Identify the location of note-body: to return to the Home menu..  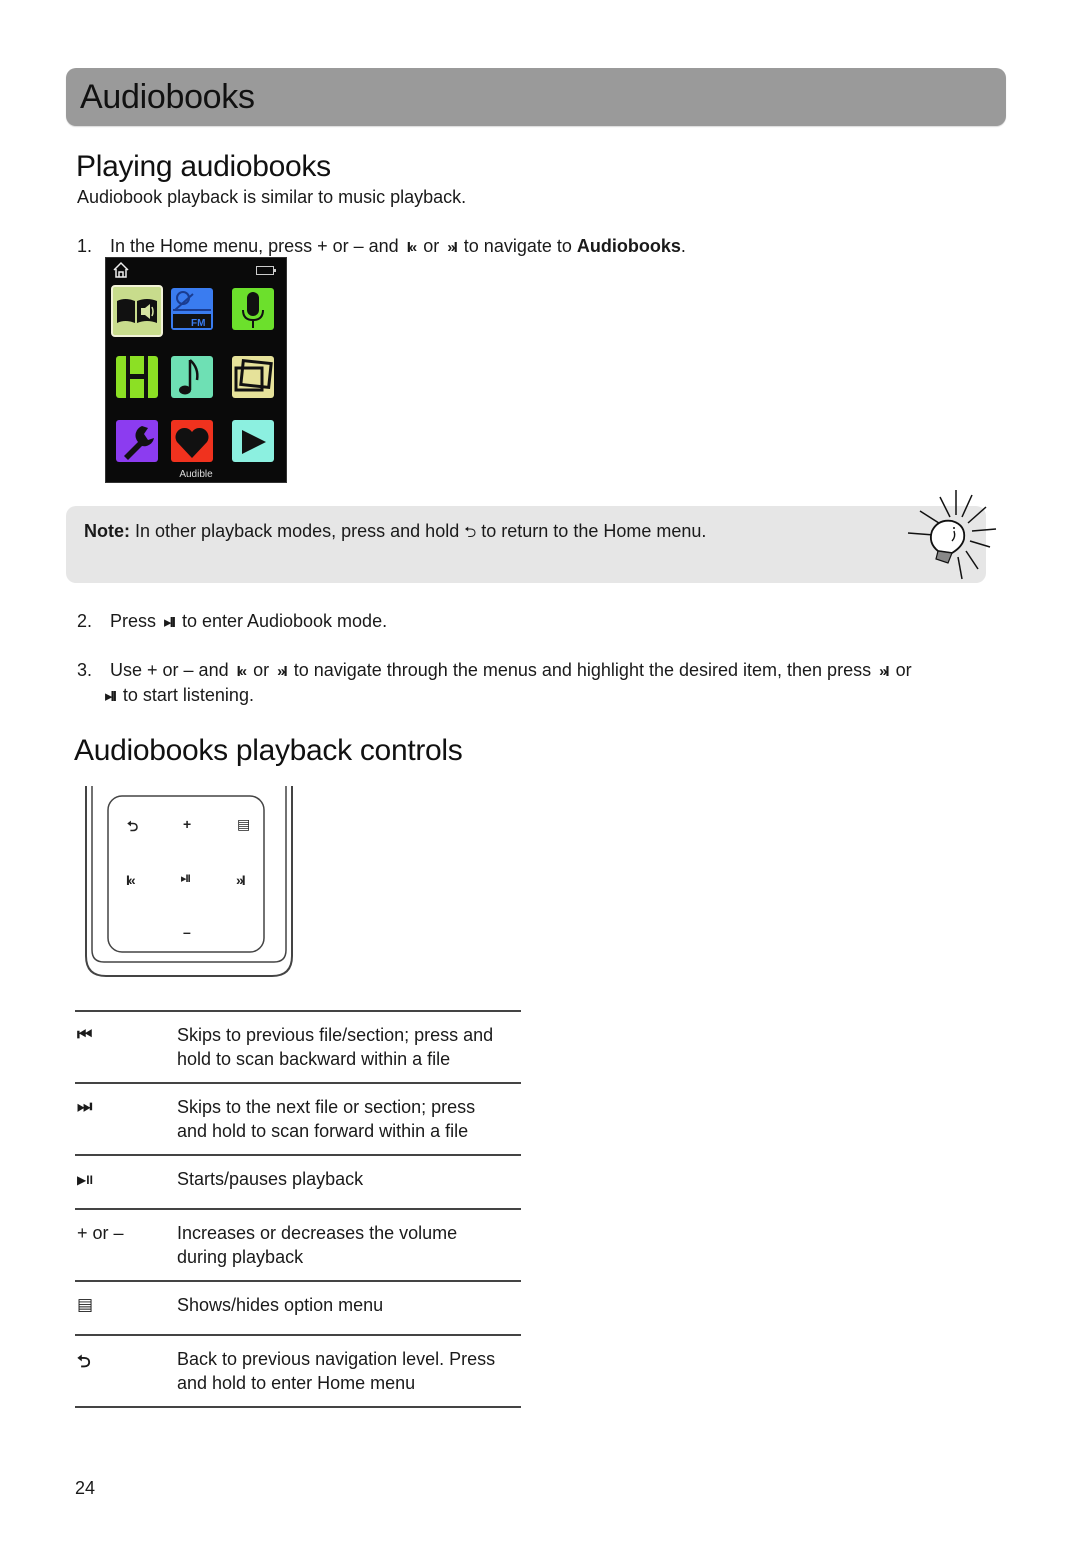
(594, 531).